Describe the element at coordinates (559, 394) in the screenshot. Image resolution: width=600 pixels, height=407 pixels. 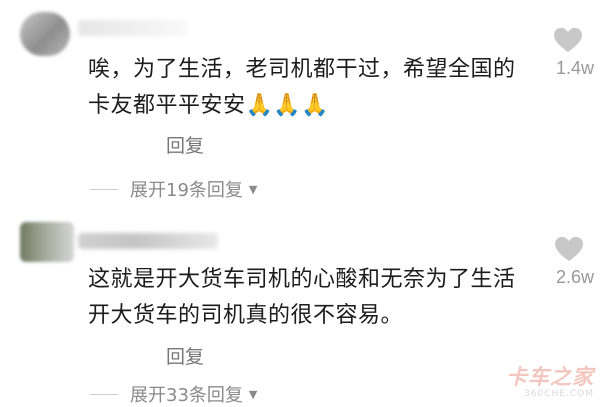
I see `watermark-sub-text: 360CHE.COM` at that location.